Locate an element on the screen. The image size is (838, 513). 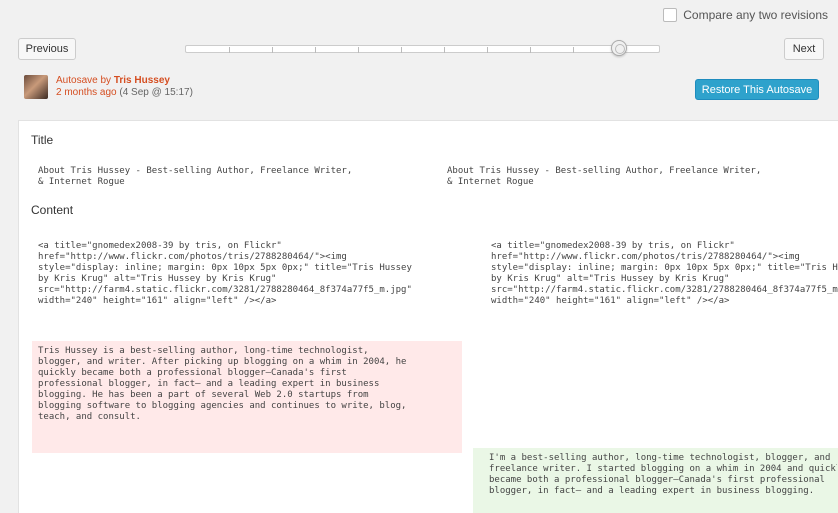
title-heading: Title is located at coordinates (42, 140).